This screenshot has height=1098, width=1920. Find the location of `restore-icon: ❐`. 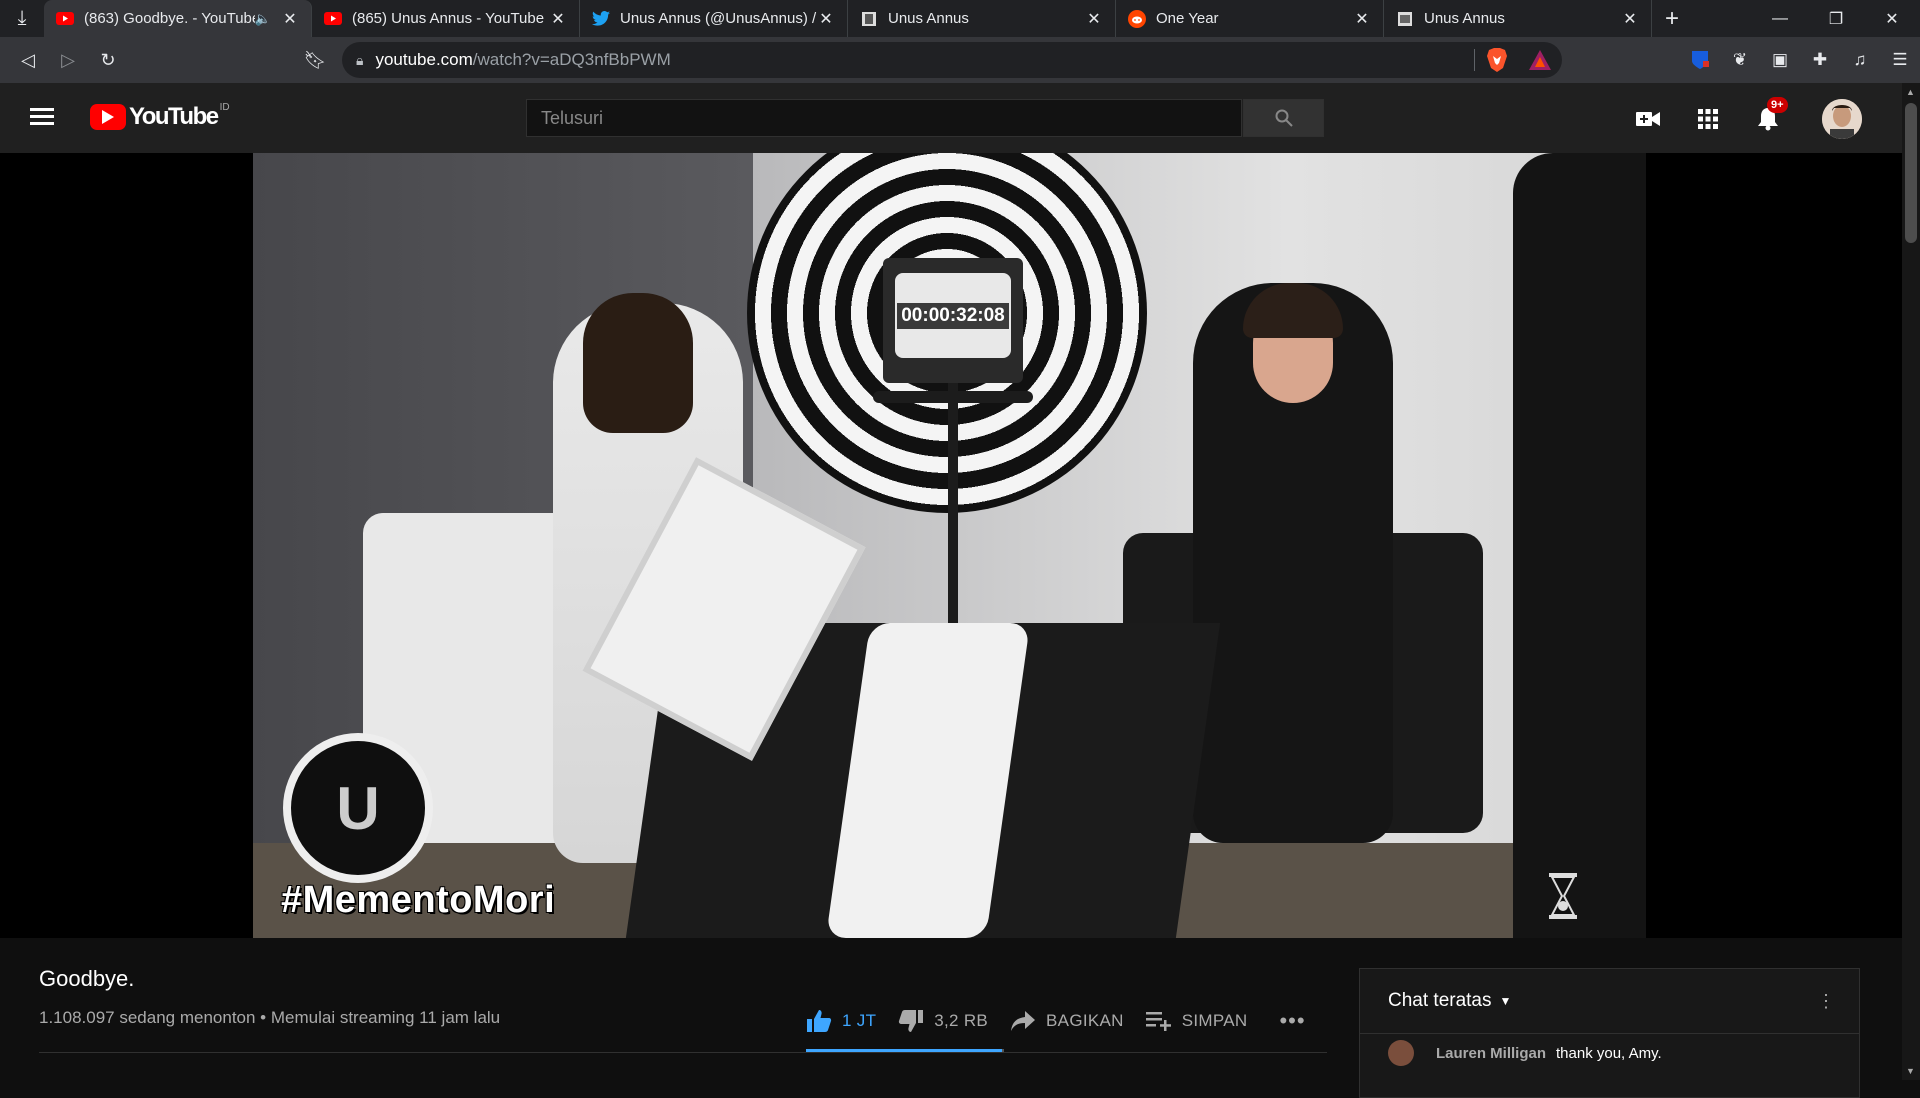

restore-icon: ❐ is located at coordinates (1836, 18).